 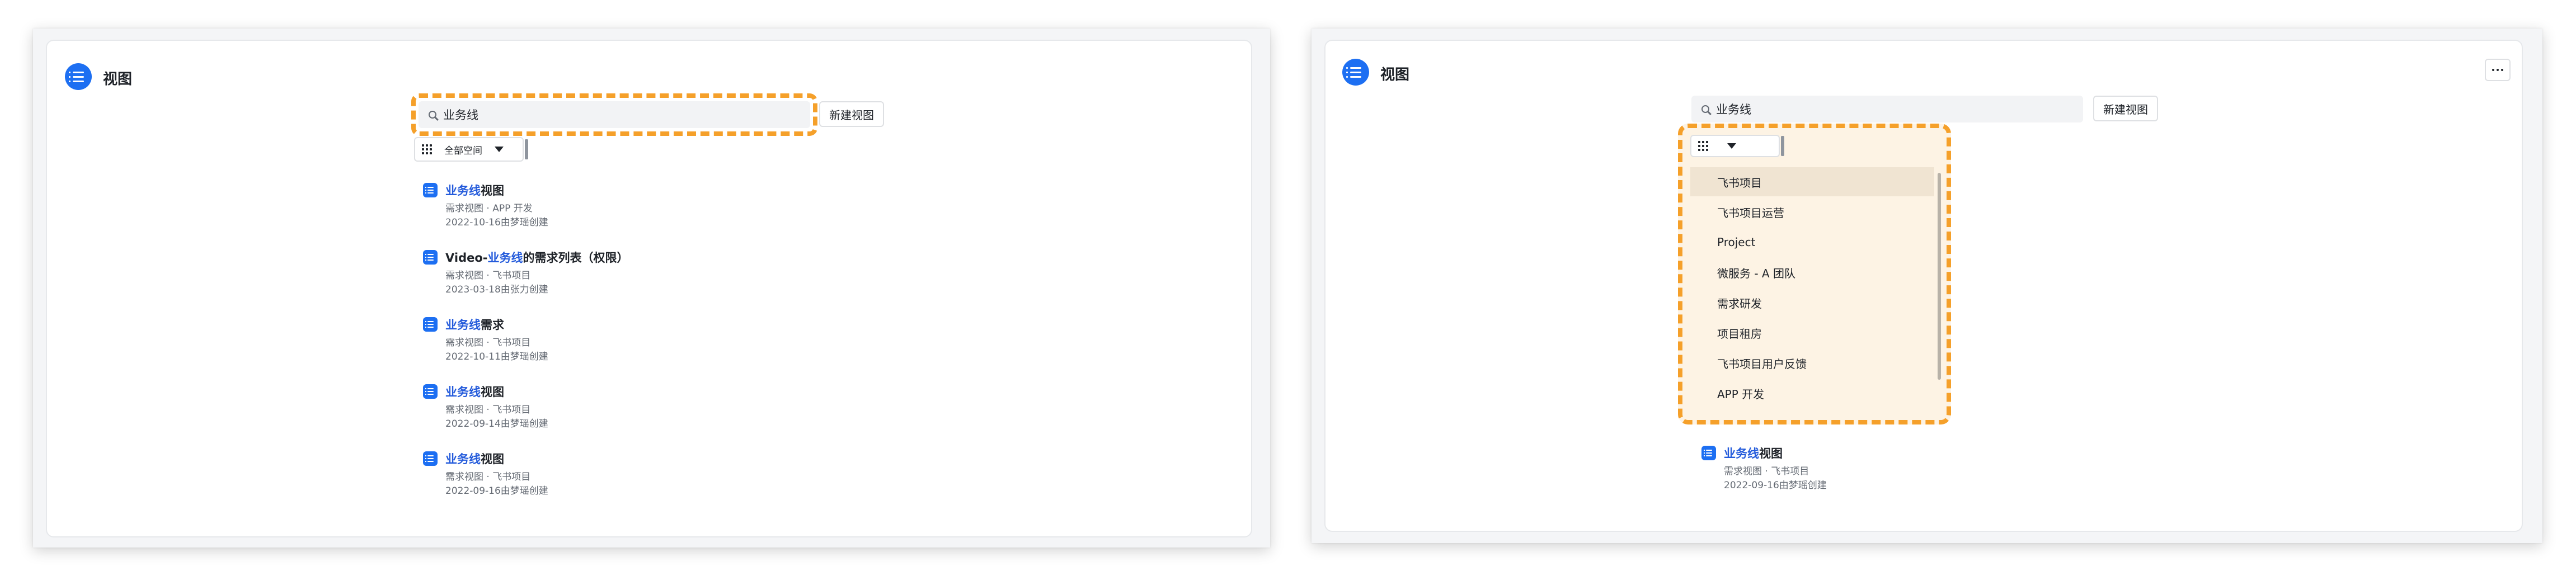 I want to click on result-meta: 2022-09-14由梦瑶创建, so click(x=496, y=424).